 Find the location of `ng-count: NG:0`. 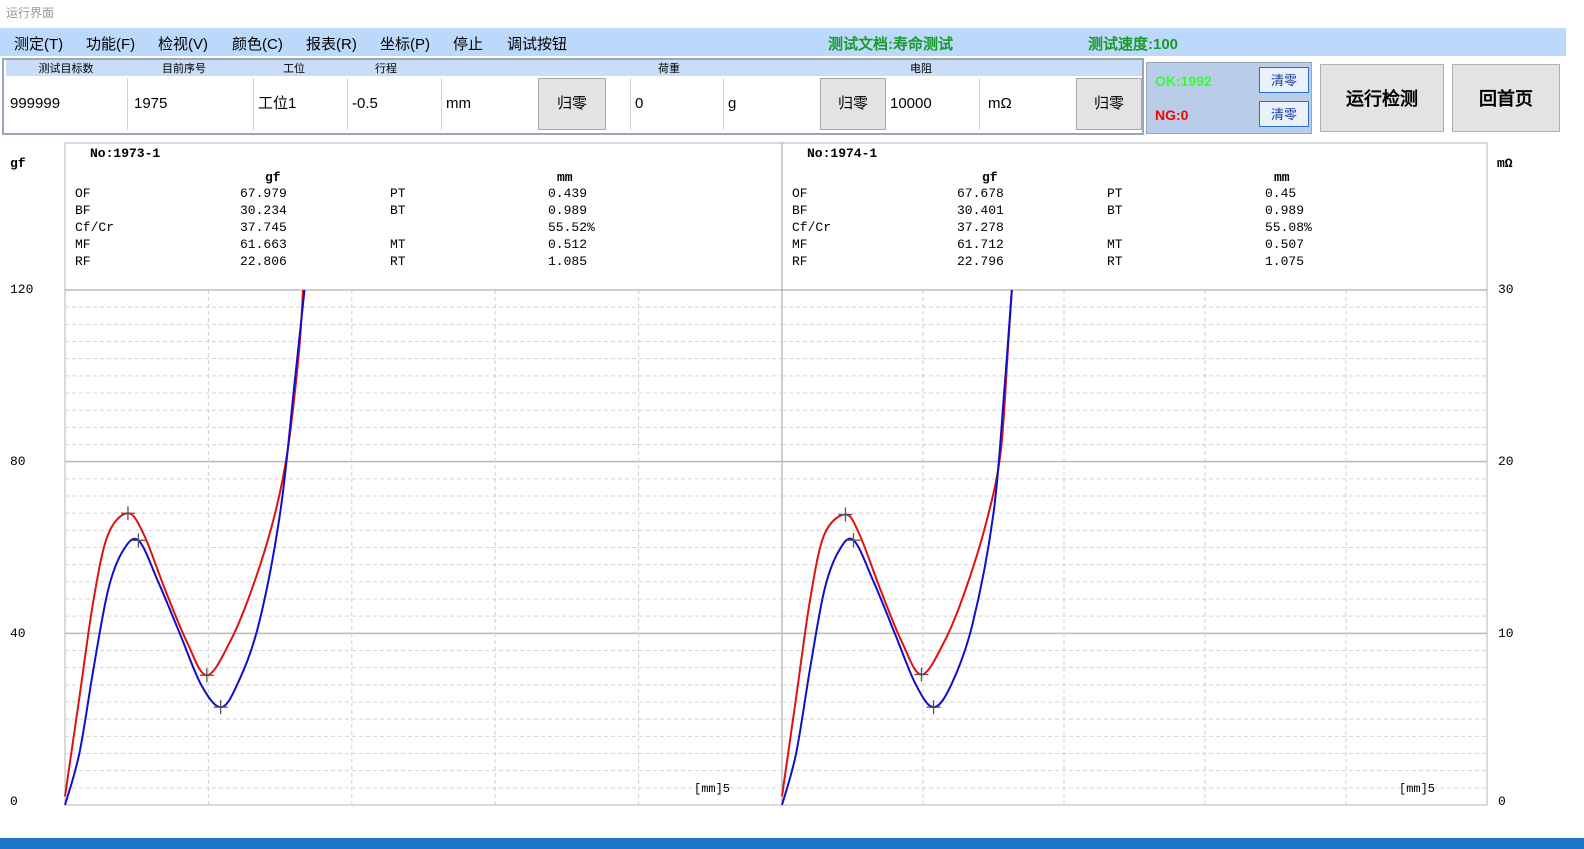

ng-count: NG:0 is located at coordinates (1172, 115).